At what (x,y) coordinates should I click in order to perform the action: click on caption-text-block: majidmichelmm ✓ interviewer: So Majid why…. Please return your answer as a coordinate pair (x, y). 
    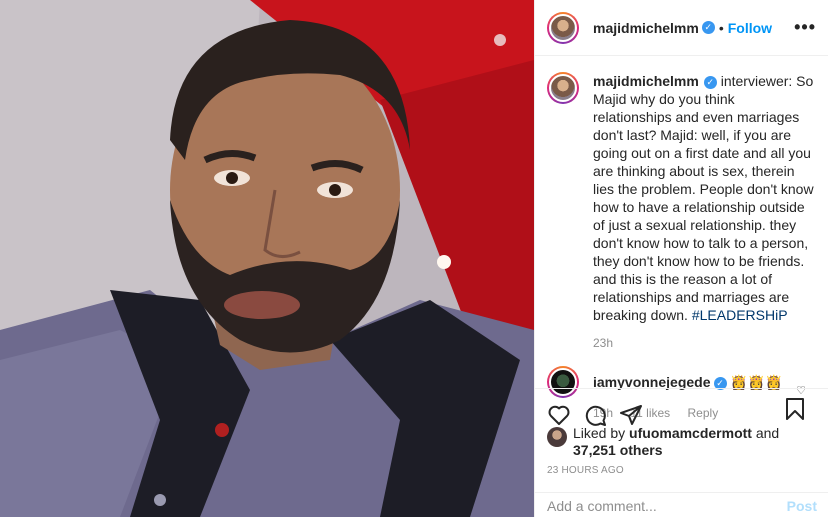
    Looking at the image, I should click on (704, 198).